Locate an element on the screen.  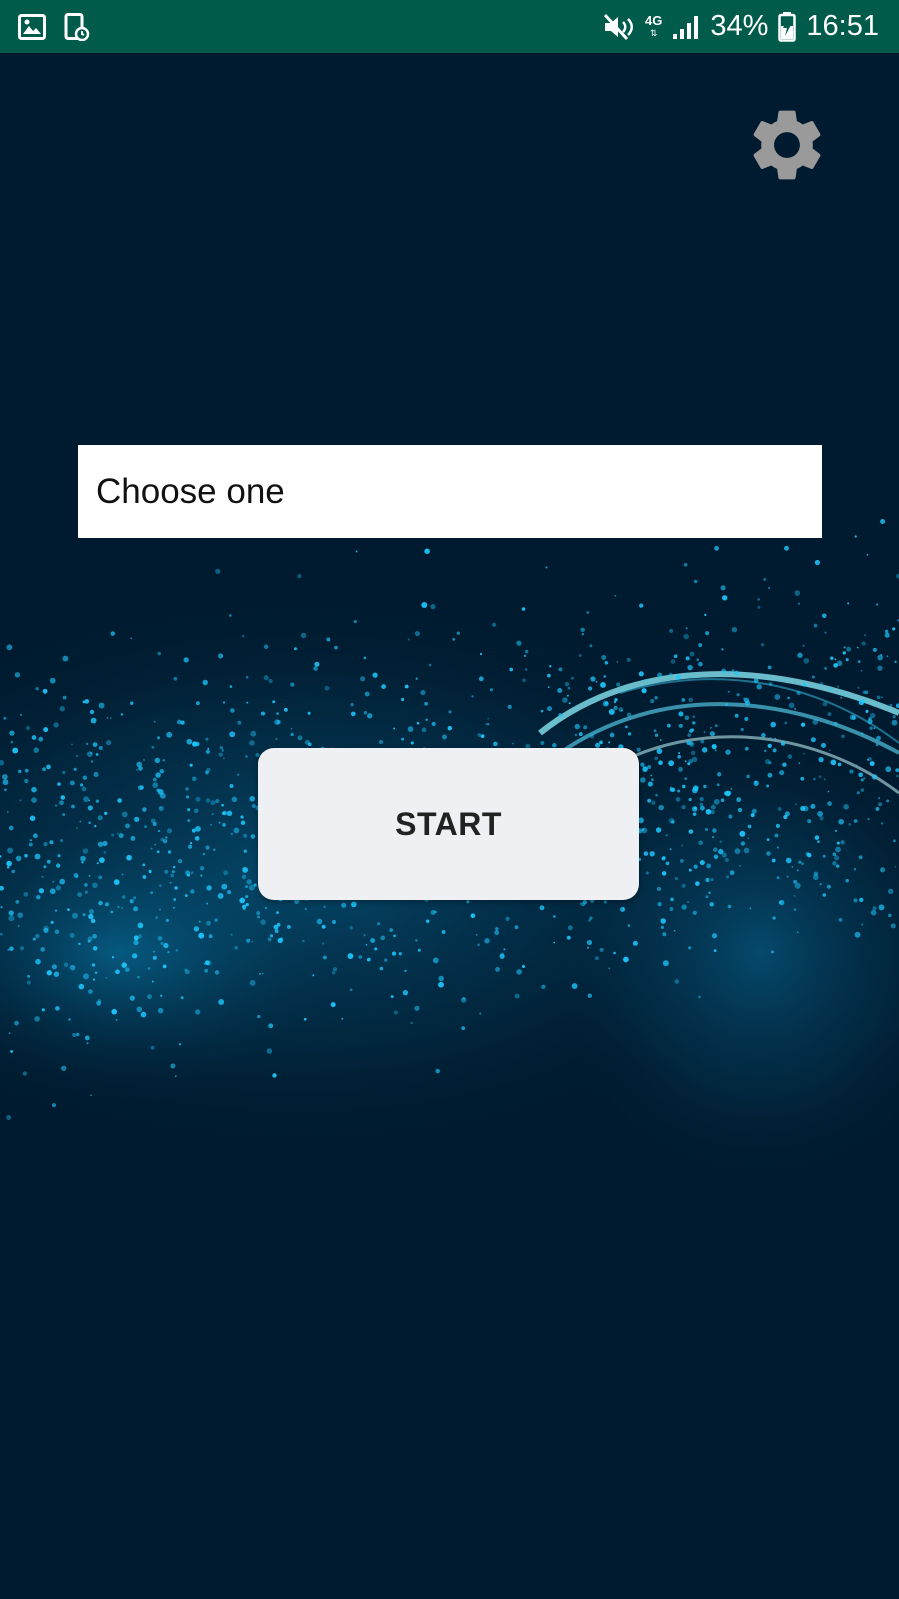
choice-spinner: Choose one is located at coordinates (450, 491).